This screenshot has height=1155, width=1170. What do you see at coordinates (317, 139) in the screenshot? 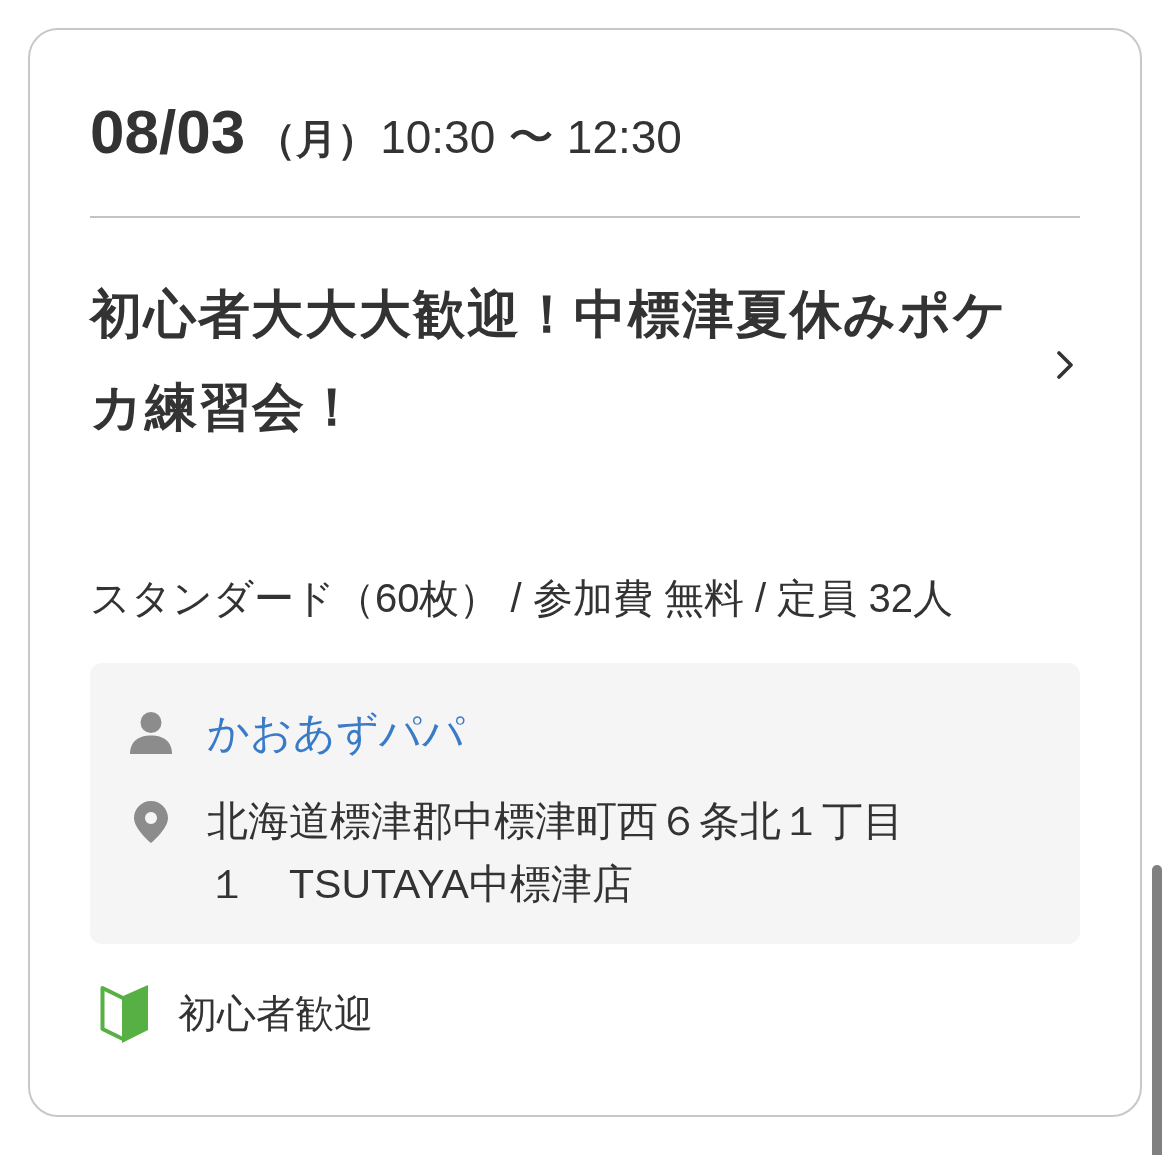
I see `weekday-text: （月）` at bounding box center [317, 139].